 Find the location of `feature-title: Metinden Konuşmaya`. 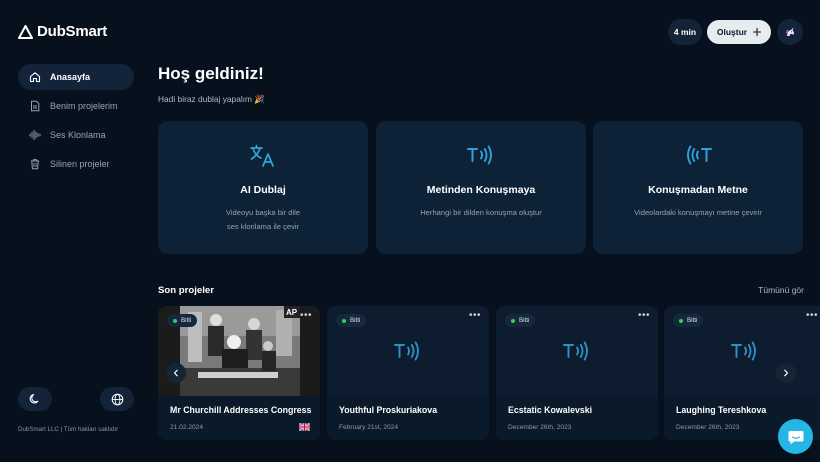

feature-title: Metinden Konuşmaya is located at coordinates (481, 190).